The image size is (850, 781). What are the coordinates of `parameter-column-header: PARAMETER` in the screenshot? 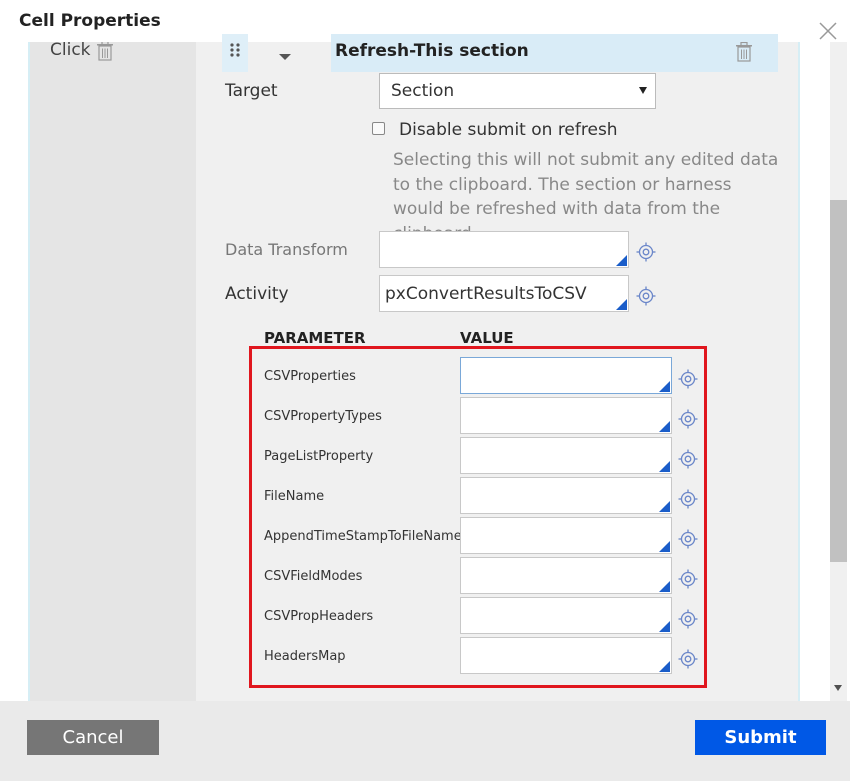 It's located at (315, 338).